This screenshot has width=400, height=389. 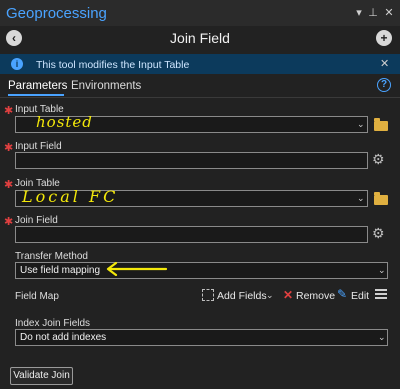 What do you see at coordinates (200, 38) in the screenshot?
I see `tool-title: Join Field` at bounding box center [200, 38].